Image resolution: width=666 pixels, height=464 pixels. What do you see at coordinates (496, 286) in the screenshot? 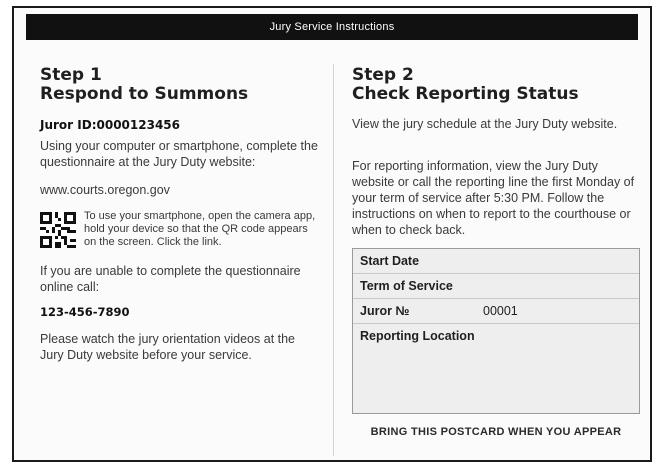
I see `term-of-service-field: Term of Service` at bounding box center [496, 286].